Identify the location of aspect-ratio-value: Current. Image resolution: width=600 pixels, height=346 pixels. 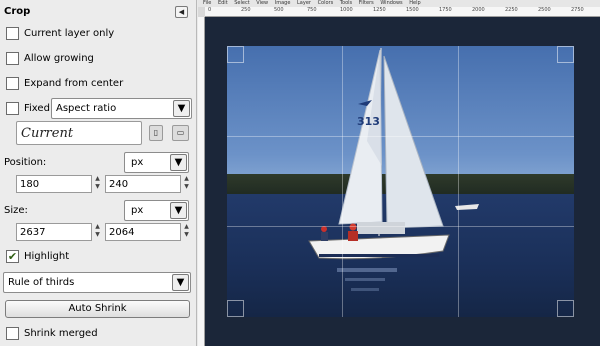
(47, 133).